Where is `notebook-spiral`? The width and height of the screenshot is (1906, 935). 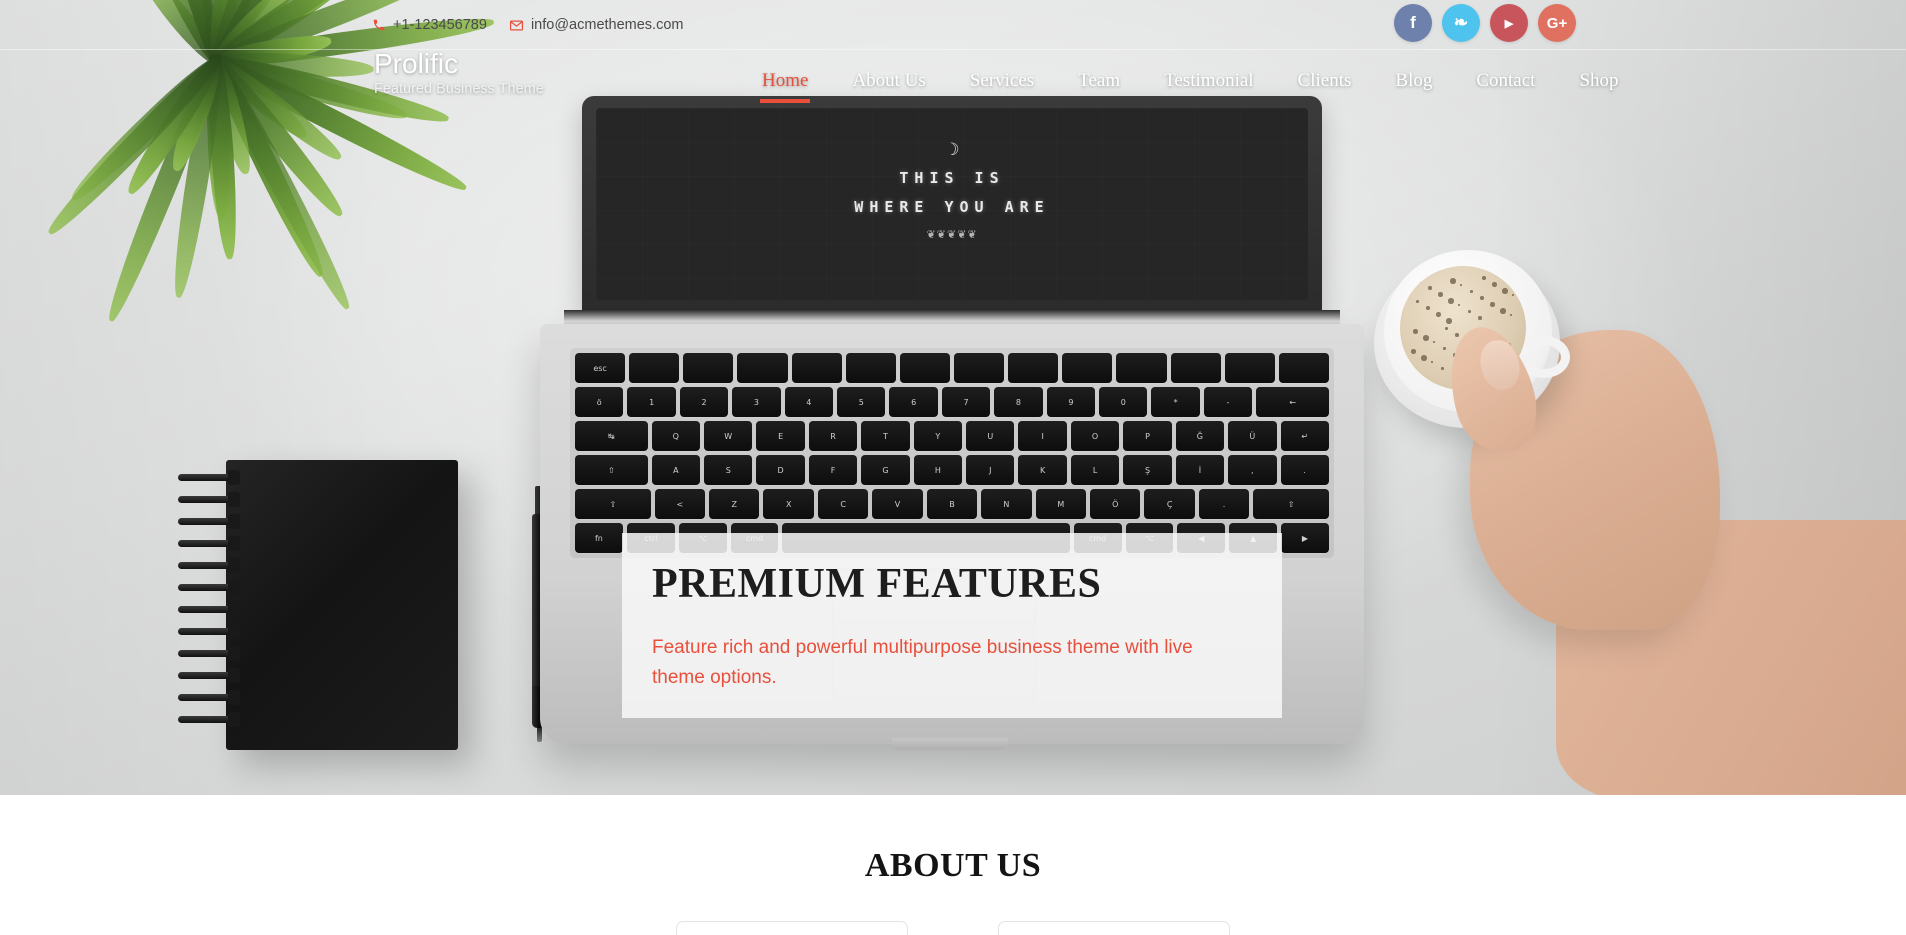
notebook-spiral is located at coordinates (209, 603).